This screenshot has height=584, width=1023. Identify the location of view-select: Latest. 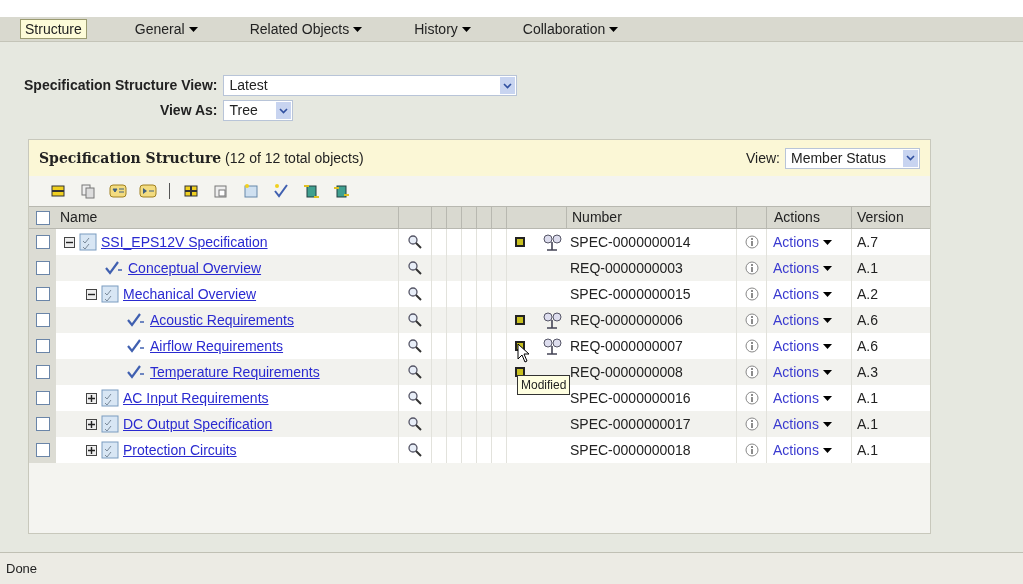
(370, 85).